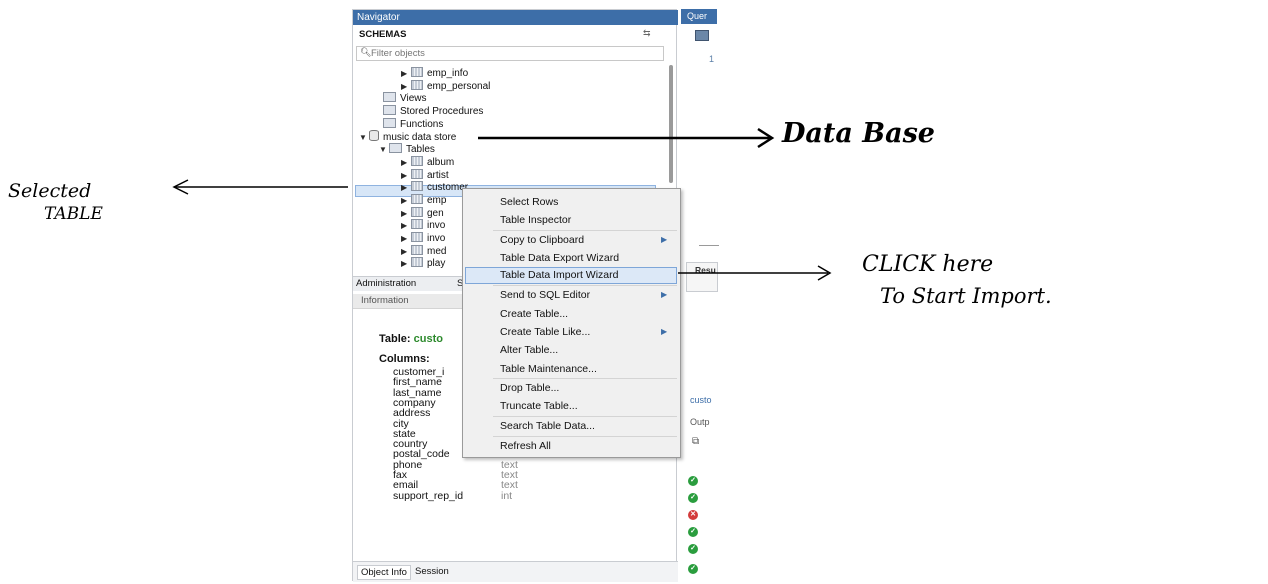  I want to click on annotation-layer, so click(502, 204).